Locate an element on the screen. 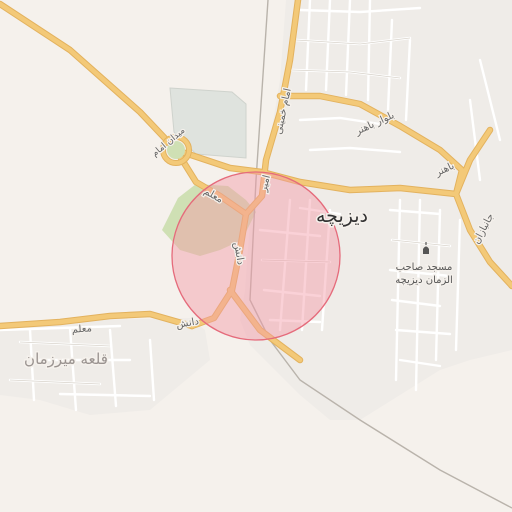 The width and height of the screenshot is (512, 512). village-label: قلعه میرزمان is located at coordinates (66, 359).